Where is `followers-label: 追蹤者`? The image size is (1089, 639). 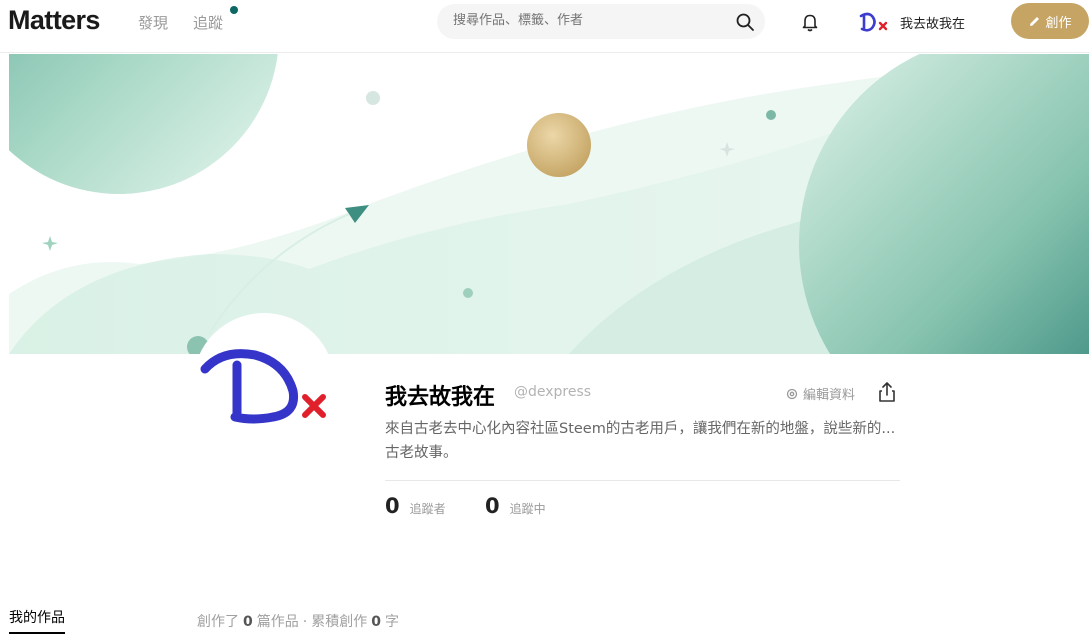
followers-label: 追蹤者 is located at coordinates (427, 509).